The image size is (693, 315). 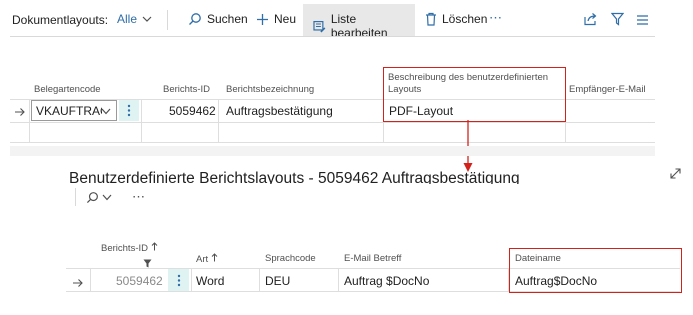 What do you see at coordinates (386, 281) in the screenshot?
I see `email-betreff-value: Auftrag $DocNo` at bounding box center [386, 281].